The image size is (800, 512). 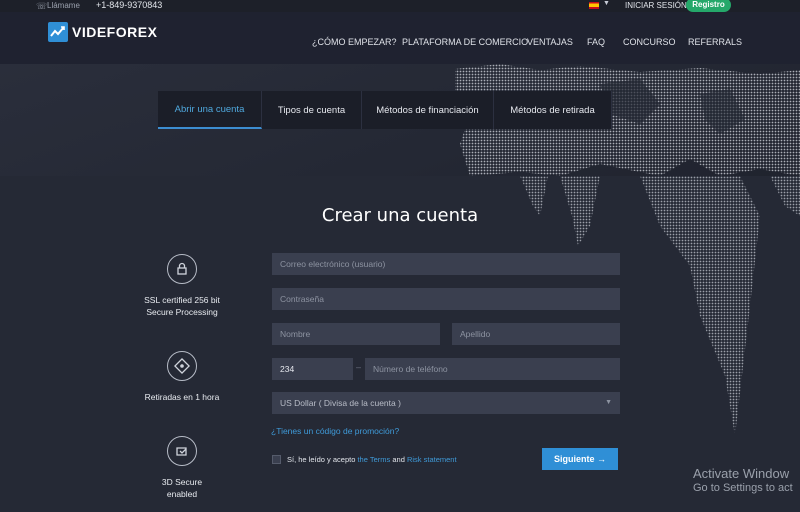 What do you see at coordinates (182, 451) in the screenshot?
I see `3d-secure-icon` at bounding box center [182, 451].